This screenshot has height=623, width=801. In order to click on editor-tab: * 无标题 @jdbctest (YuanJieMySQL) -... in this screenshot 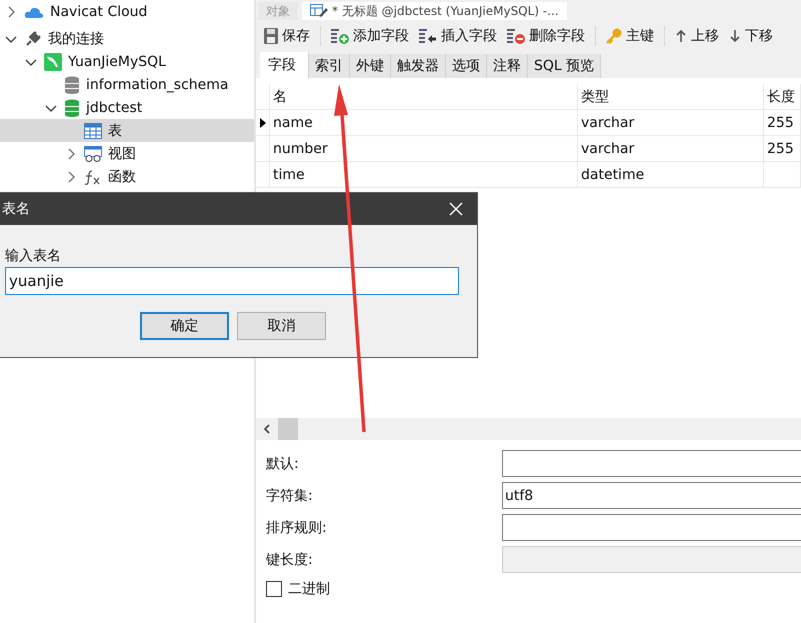, I will do `click(434, 11)`.